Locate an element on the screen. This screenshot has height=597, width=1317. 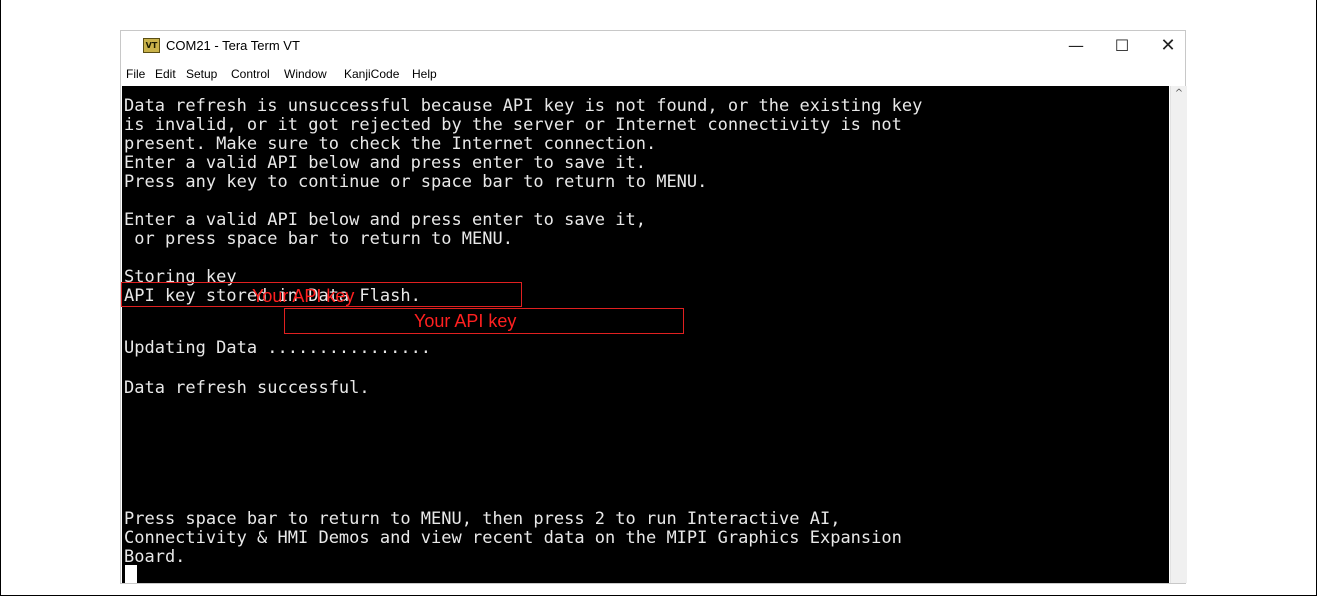
terminal-line: or press space bar to return to MENU. is located at coordinates (318, 239).